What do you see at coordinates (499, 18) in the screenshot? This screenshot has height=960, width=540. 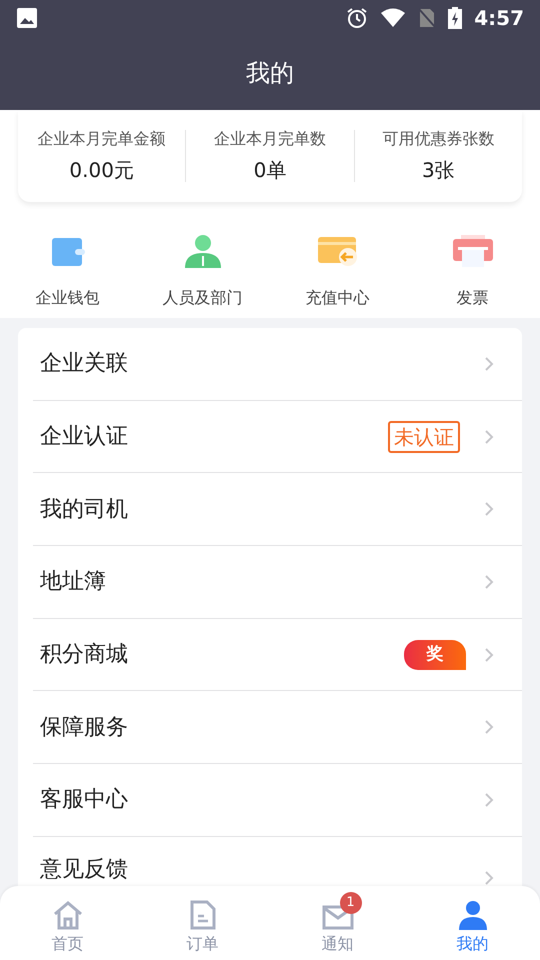 I see `status-time: 4:57` at bounding box center [499, 18].